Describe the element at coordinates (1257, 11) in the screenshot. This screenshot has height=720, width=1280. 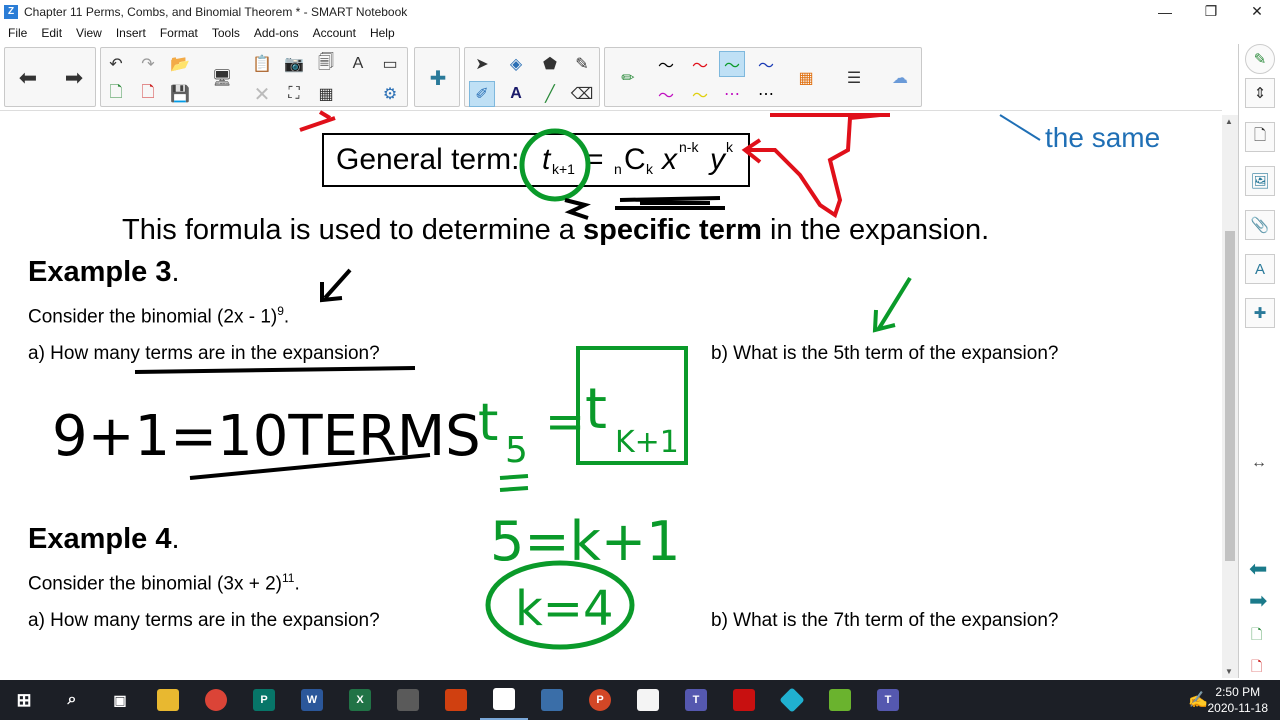
I see `close-button: ✕` at that location.